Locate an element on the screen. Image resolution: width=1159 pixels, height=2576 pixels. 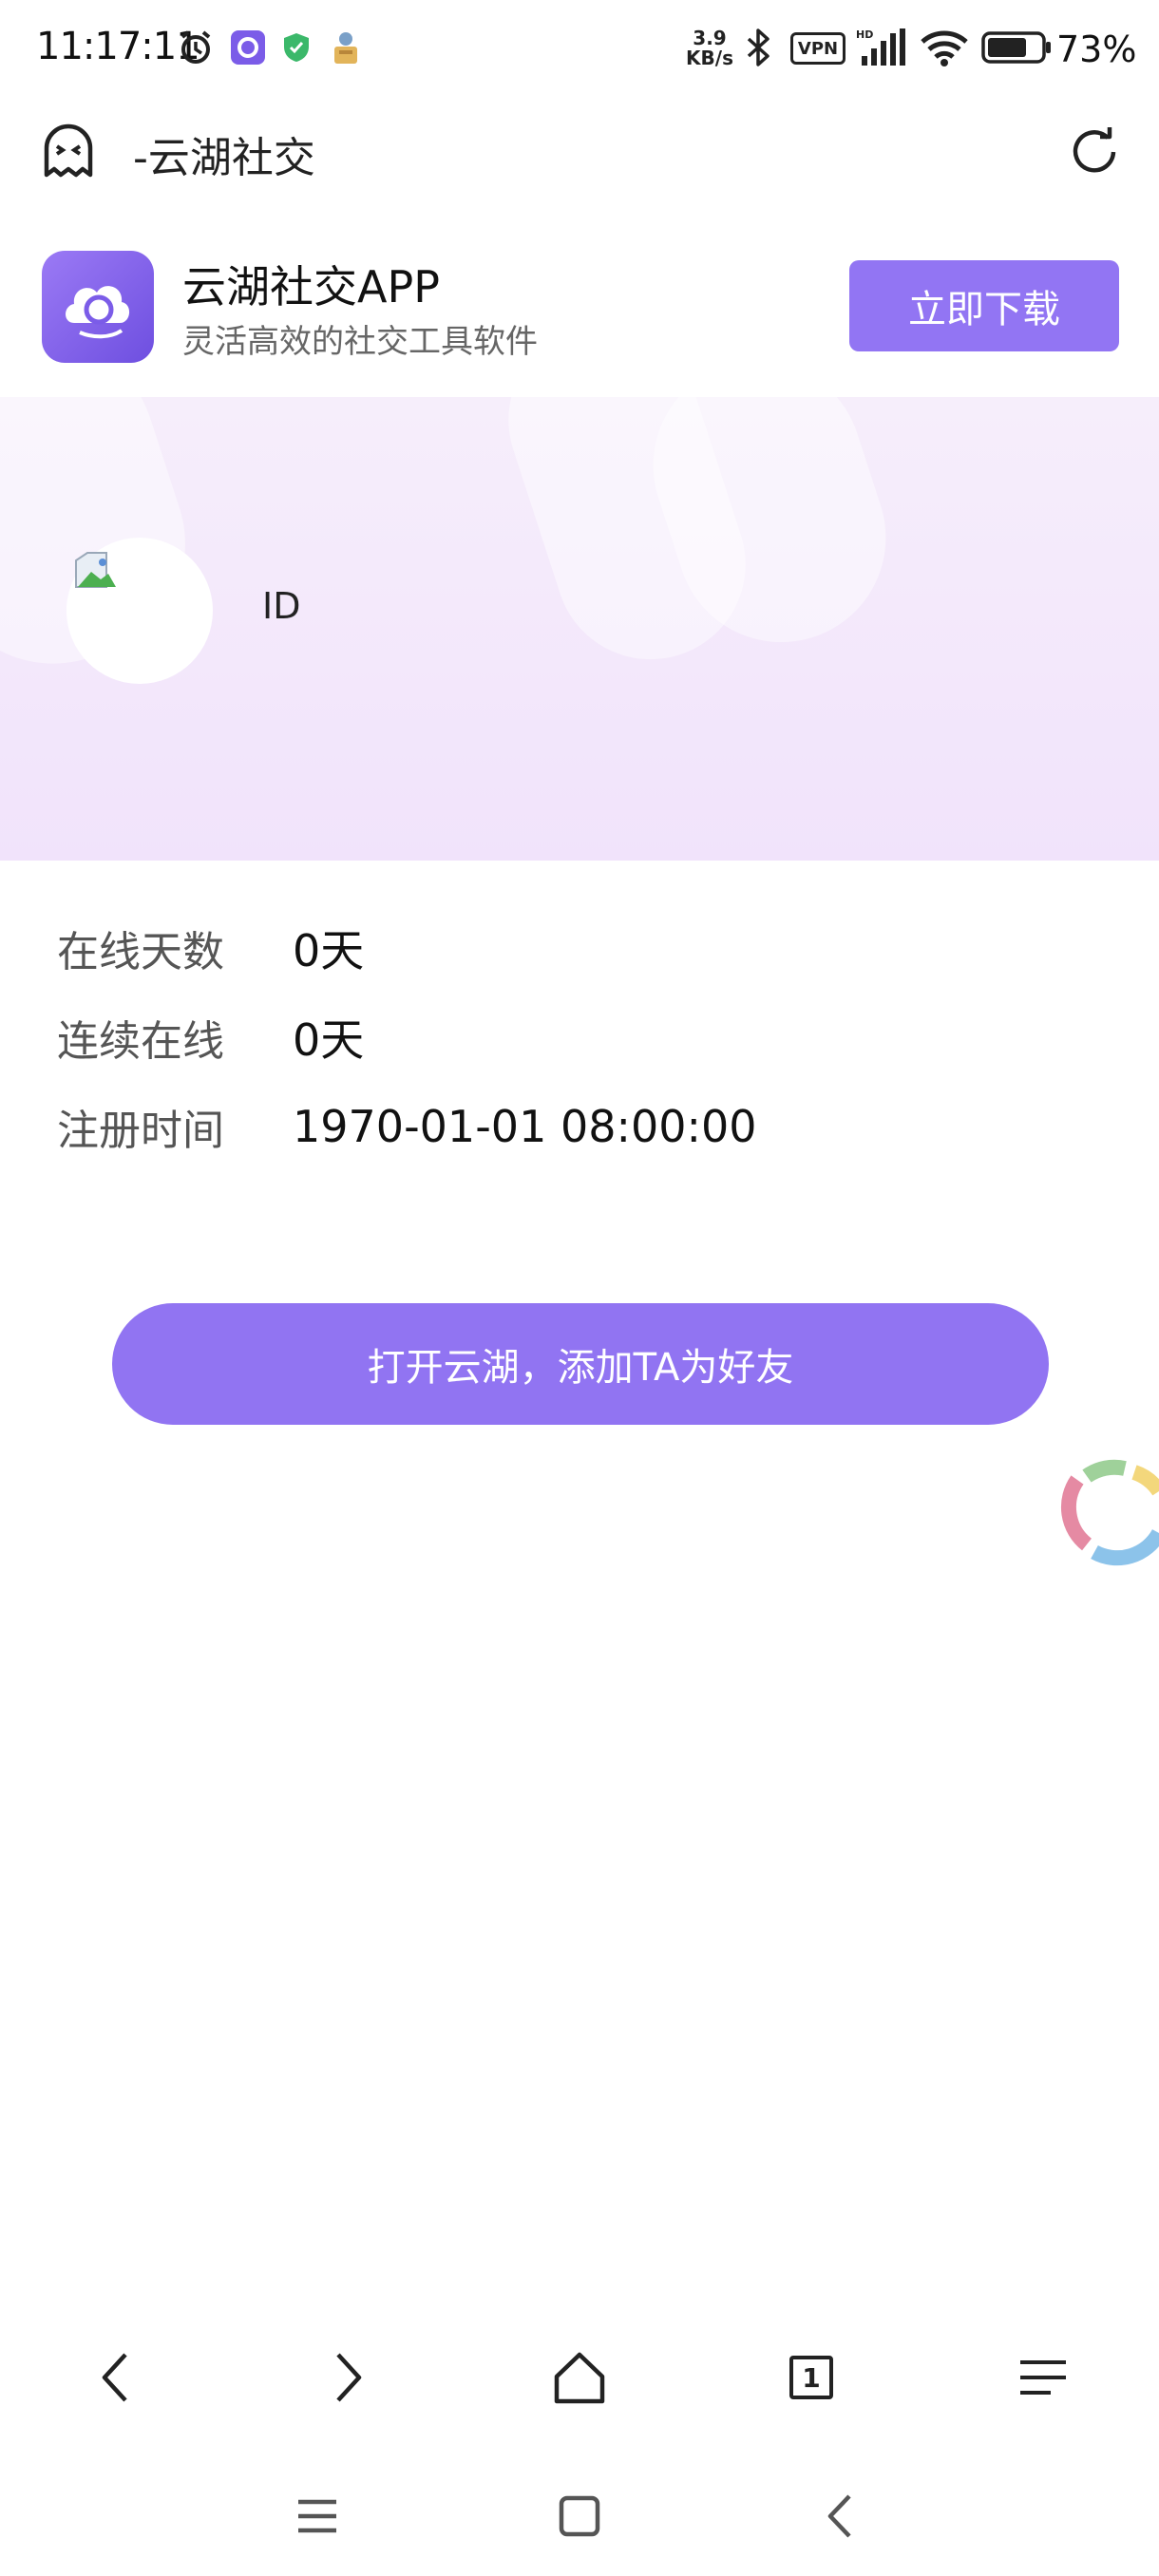
app-download-banner: 云湖社交APP 灵活高效的社交工具软件 立即下载 is located at coordinates (579, 308).